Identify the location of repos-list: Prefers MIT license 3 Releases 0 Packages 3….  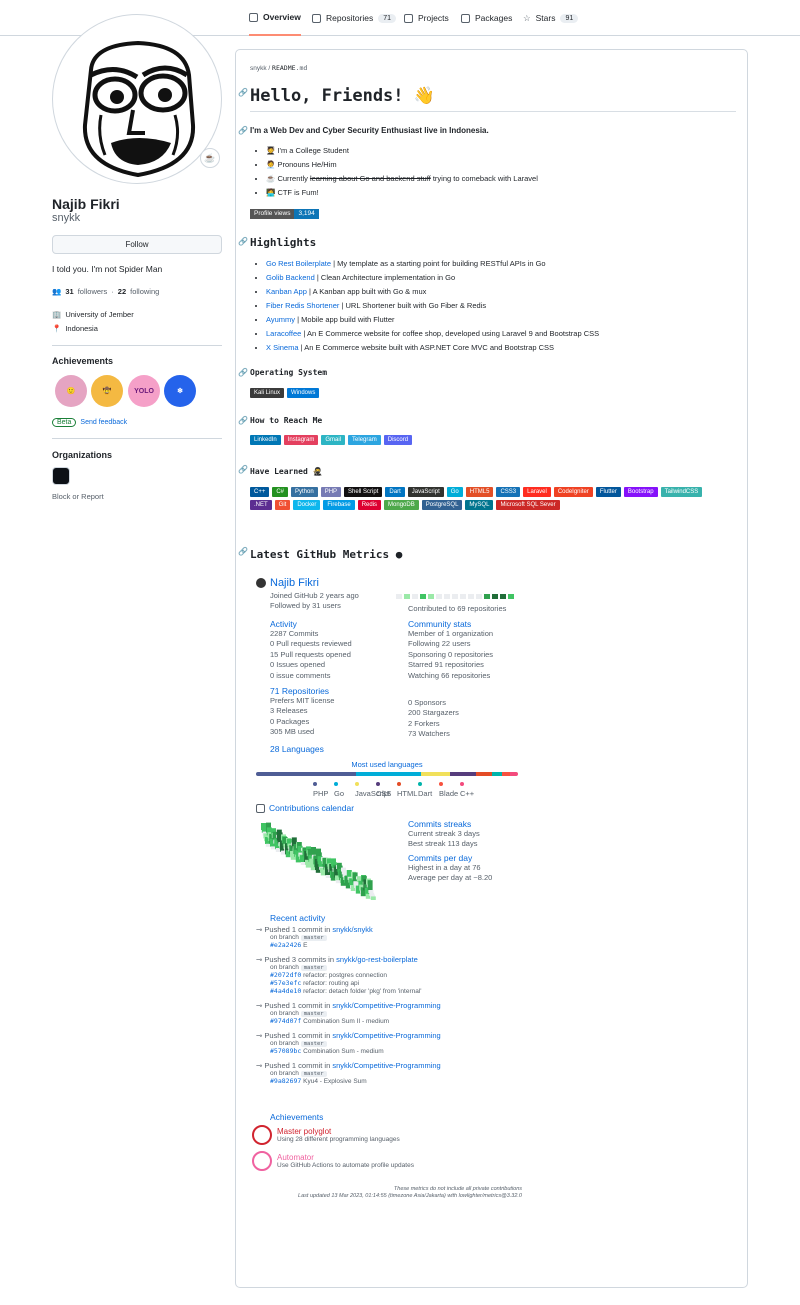
(295, 717).